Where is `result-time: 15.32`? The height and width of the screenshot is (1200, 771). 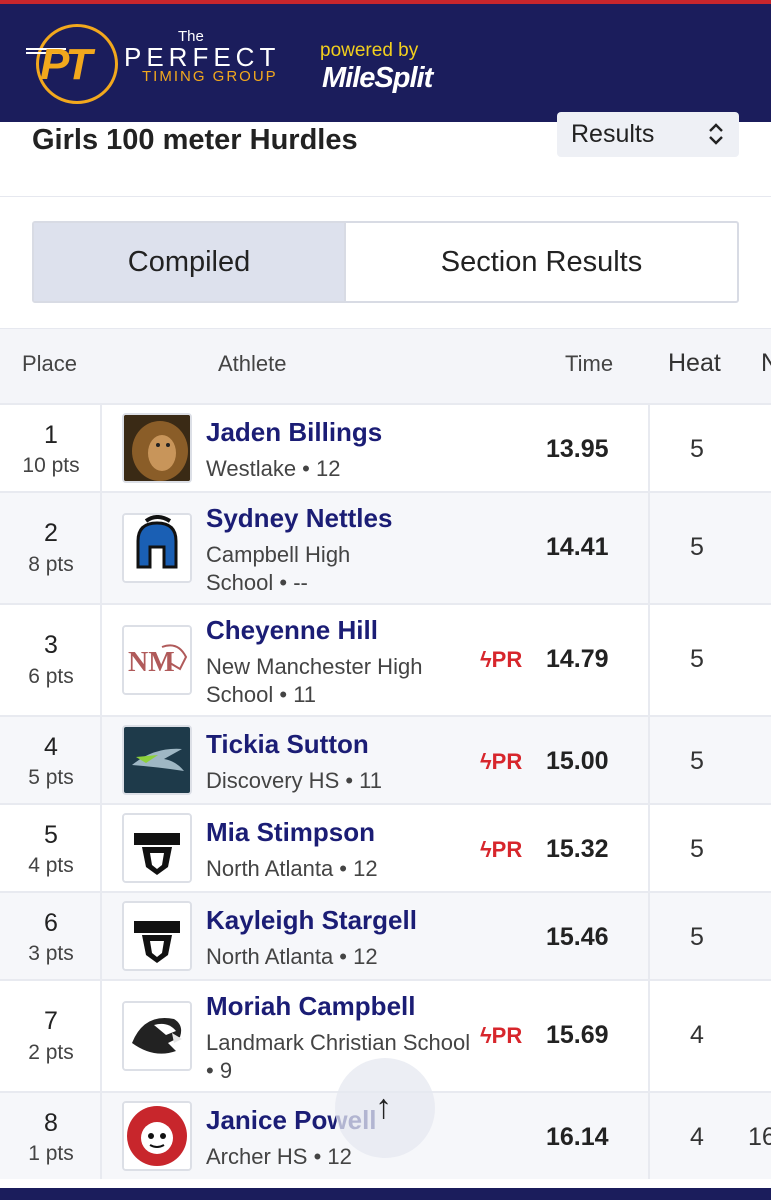 result-time: 15.32 is located at coordinates (577, 849).